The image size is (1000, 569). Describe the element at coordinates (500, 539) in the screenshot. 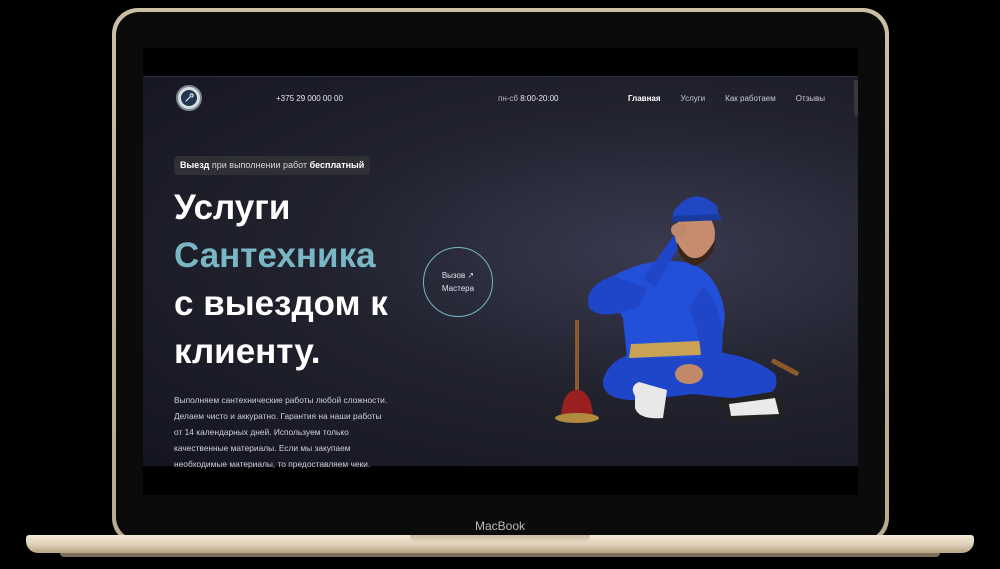

I see `laptop-notch` at that location.